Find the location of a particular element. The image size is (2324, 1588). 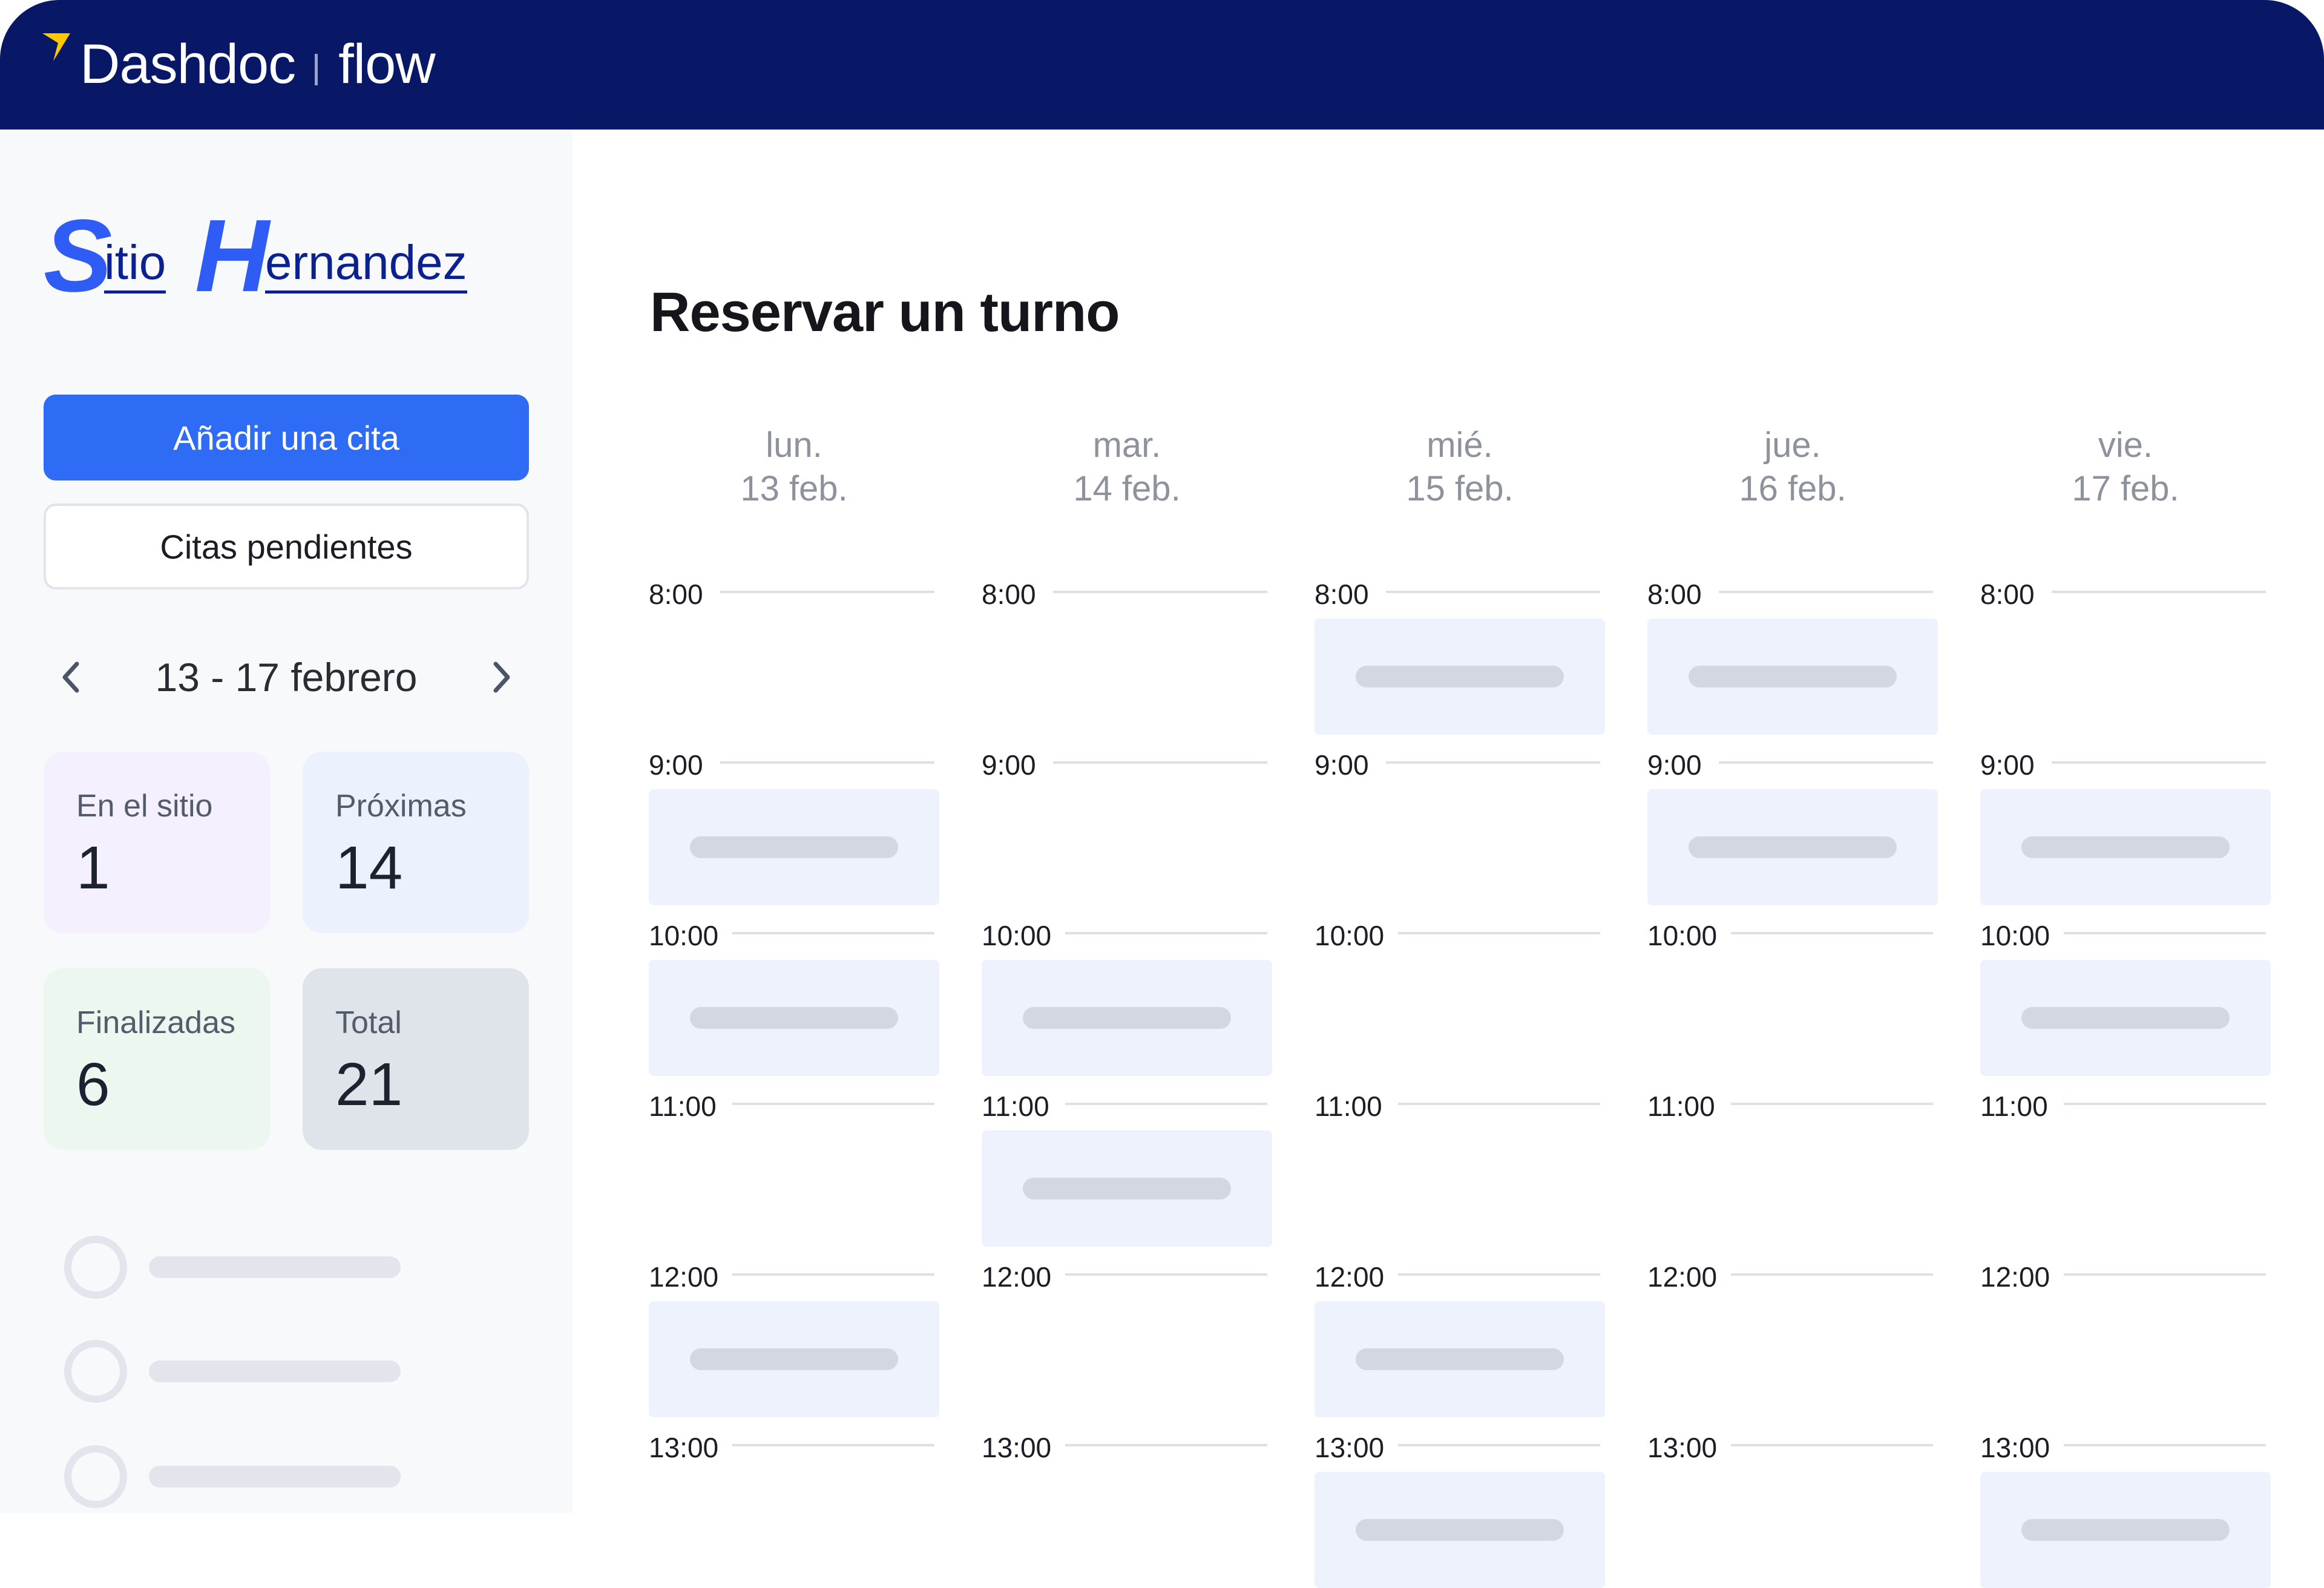

site-logo-initial-h: H is located at coordinates (232, 255).